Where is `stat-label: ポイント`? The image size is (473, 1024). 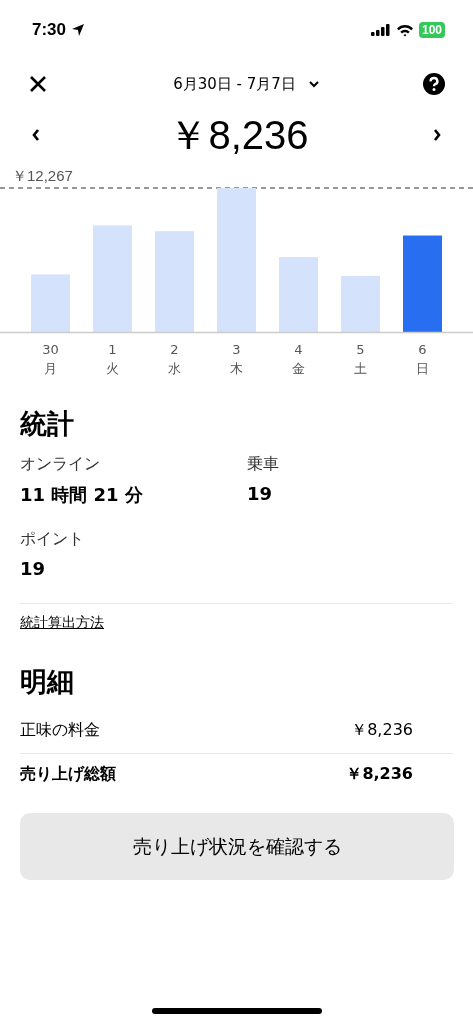
stat-label: ポイント is located at coordinates (52, 539).